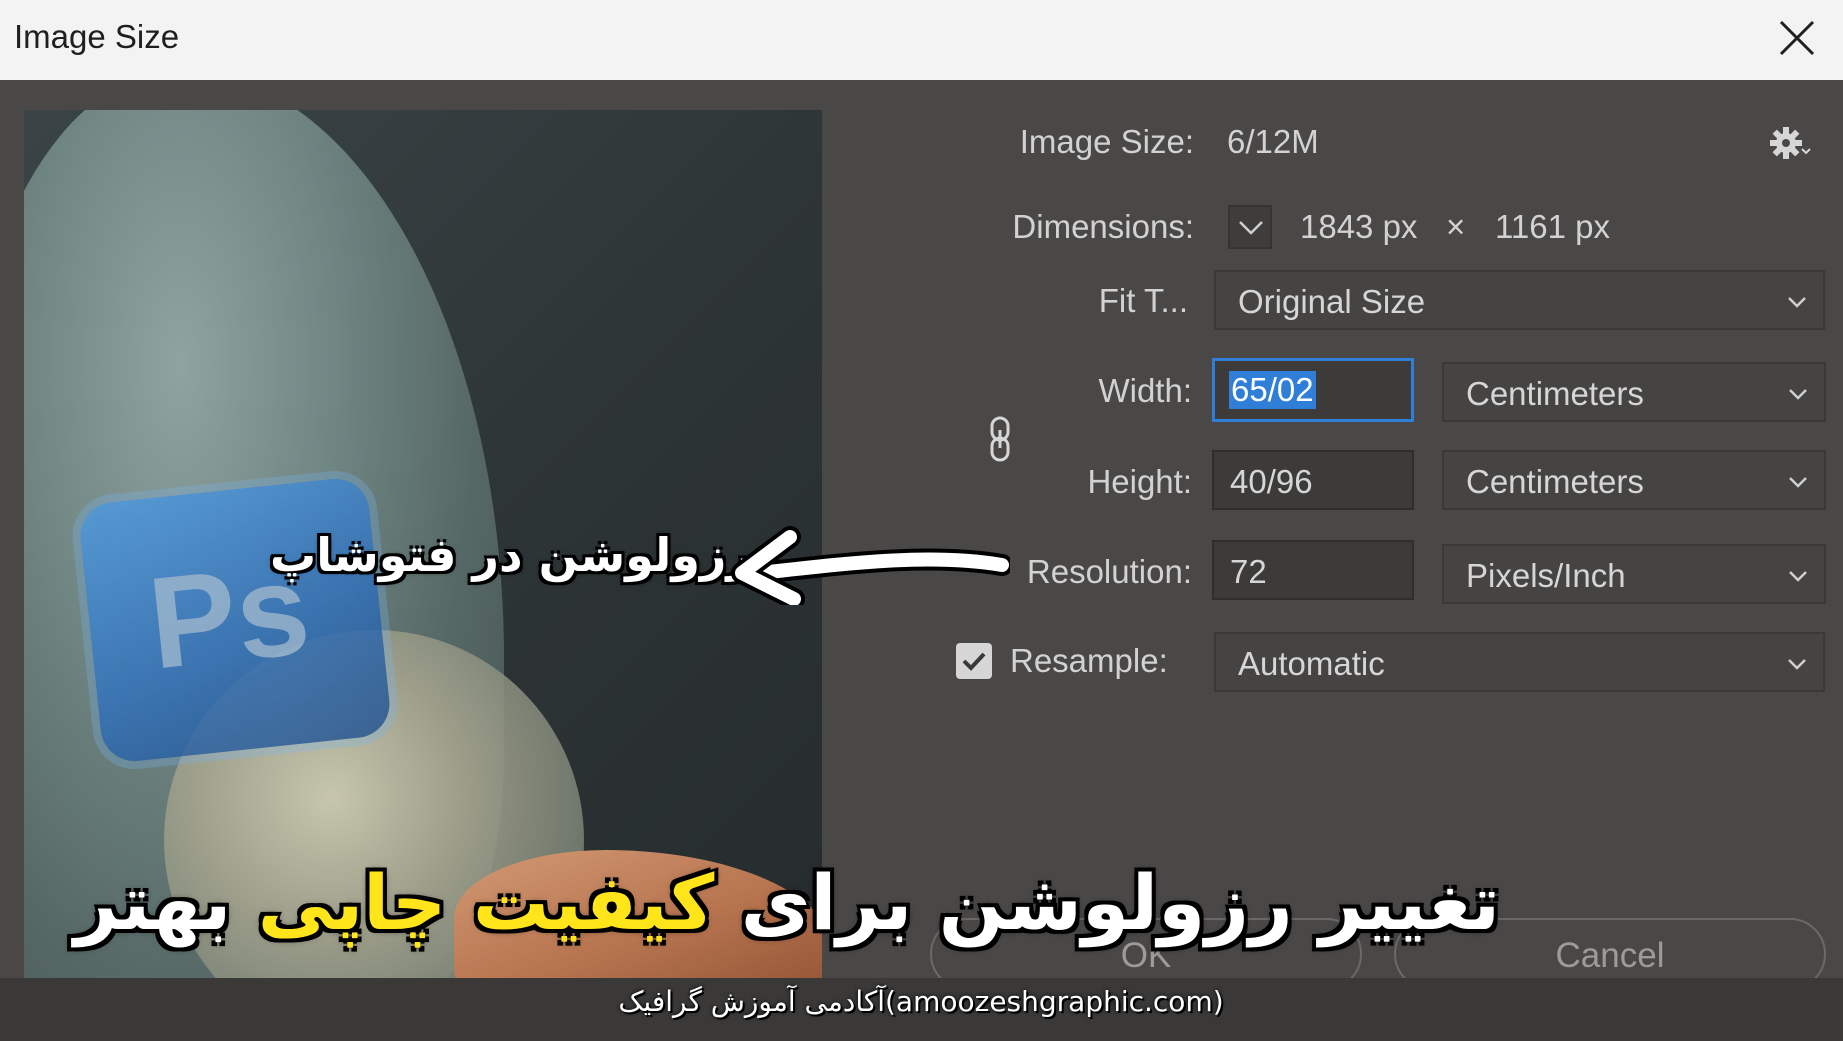 This screenshot has width=1843, height=1041. I want to click on height-value: 40/96, so click(1271, 481).